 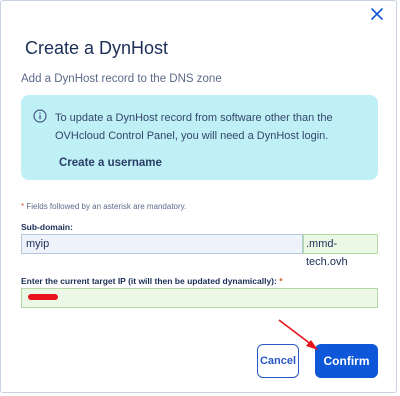 I want to click on close-icon, so click(x=377, y=14).